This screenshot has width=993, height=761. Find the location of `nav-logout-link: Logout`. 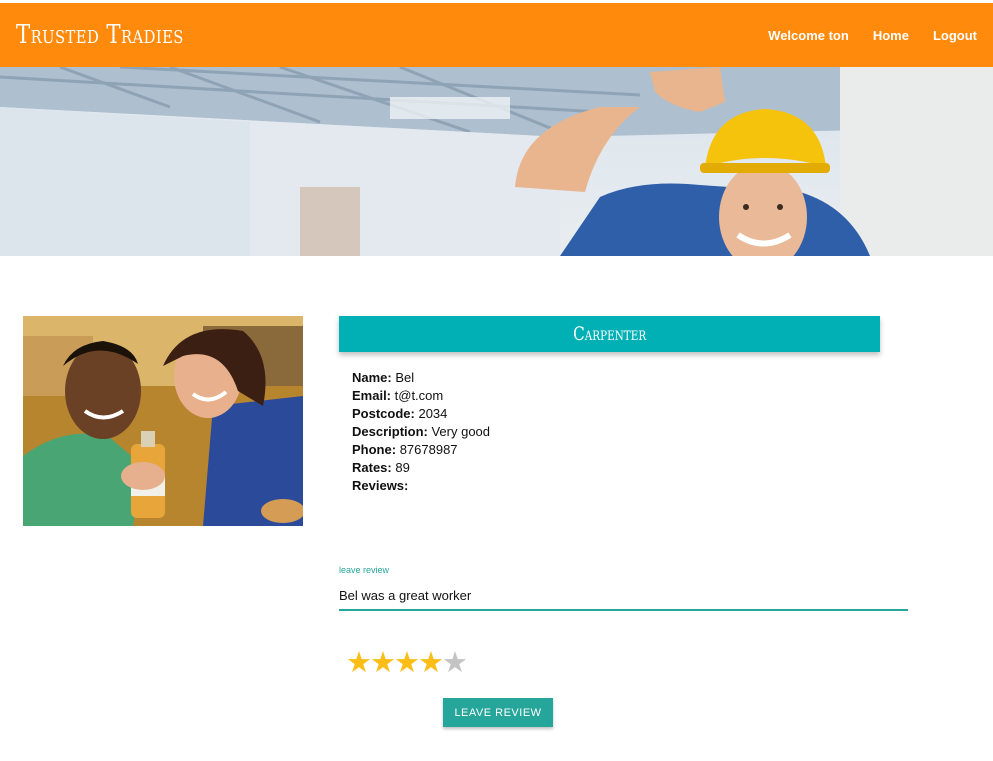

nav-logout-link: Logout is located at coordinates (949, 35).